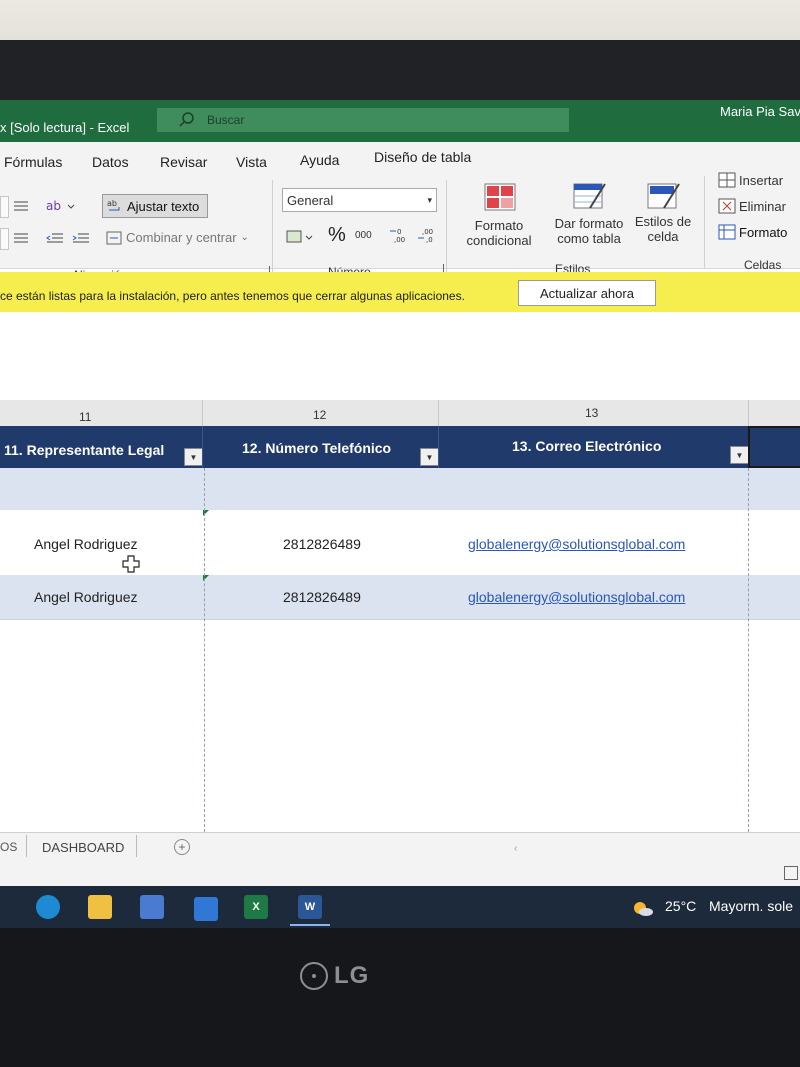 The image size is (800, 1067). I want to click on format-as-table-button: Dar formato como tabla, so click(589, 231).